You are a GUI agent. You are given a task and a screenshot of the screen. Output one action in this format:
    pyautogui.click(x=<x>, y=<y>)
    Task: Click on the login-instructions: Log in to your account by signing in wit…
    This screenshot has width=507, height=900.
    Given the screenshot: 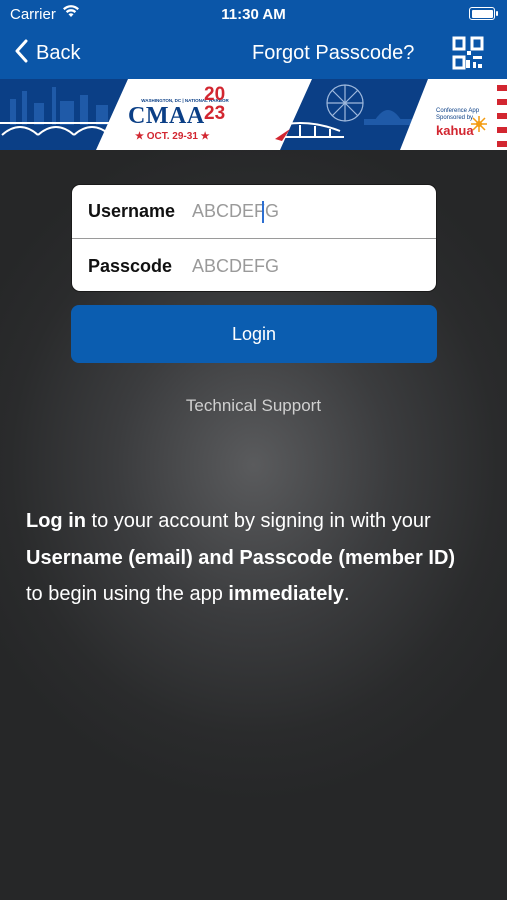 What is the action you would take?
    pyautogui.click(x=246, y=558)
    